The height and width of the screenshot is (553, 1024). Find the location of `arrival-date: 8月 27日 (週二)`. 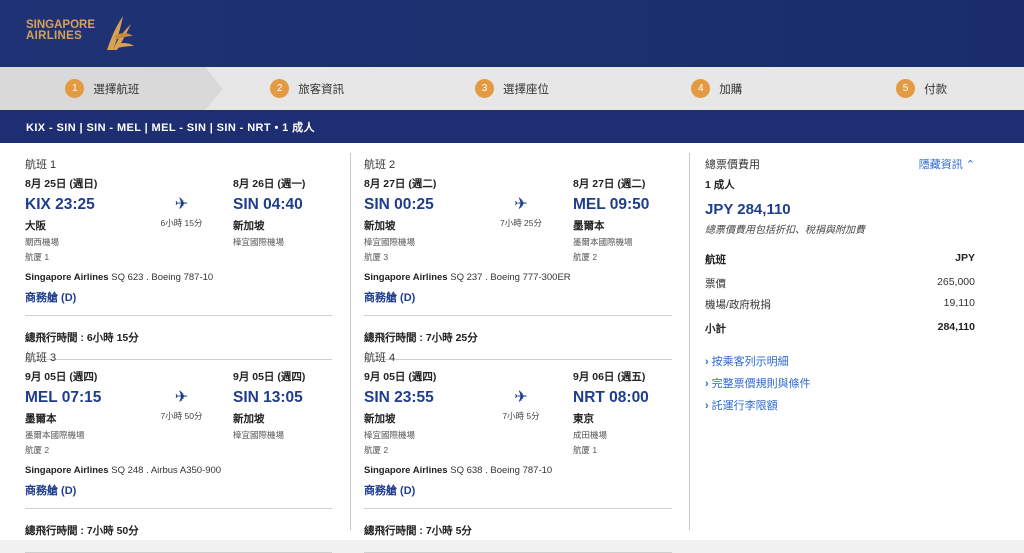

arrival-date: 8月 27日 (週二) is located at coordinates (609, 184).